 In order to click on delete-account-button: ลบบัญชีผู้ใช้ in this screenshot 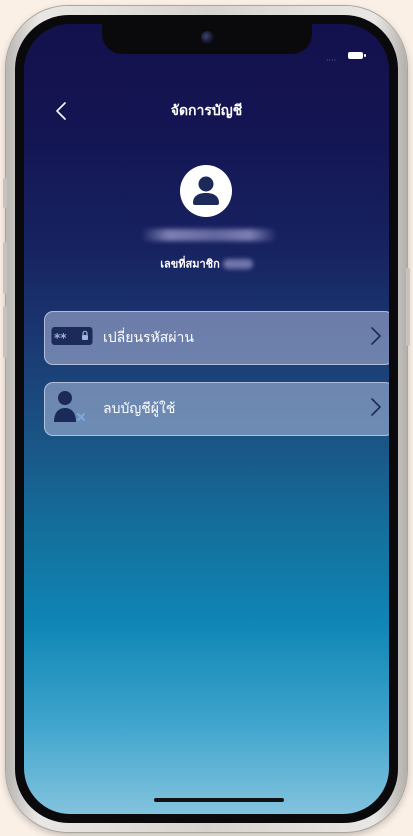, I will do `click(216, 409)`.